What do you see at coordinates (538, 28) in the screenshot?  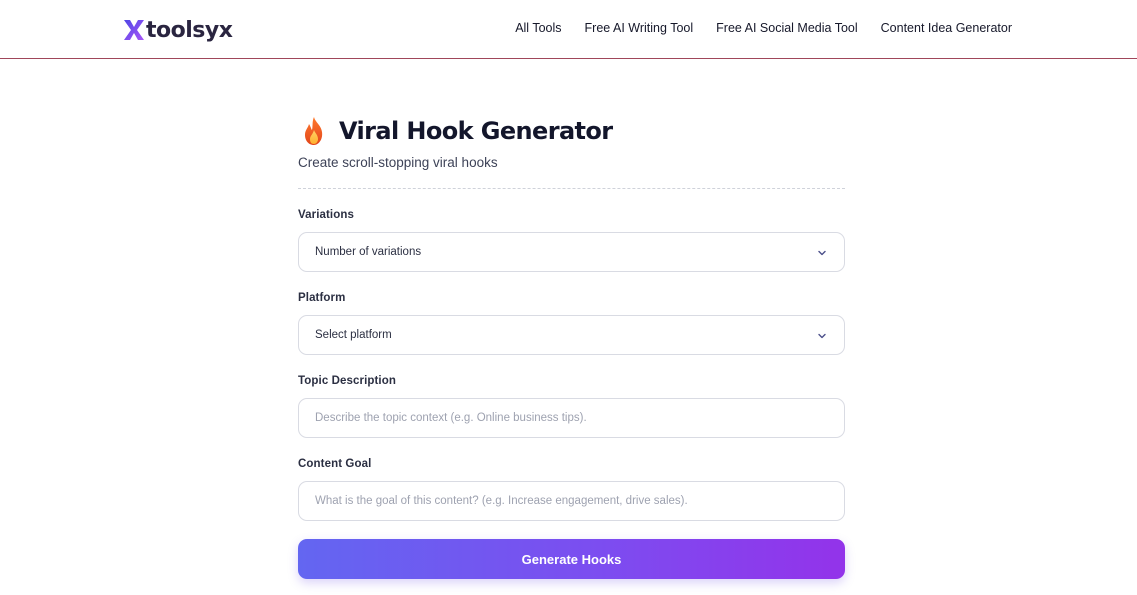 I see `nav-all-tools: All Tools` at bounding box center [538, 28].